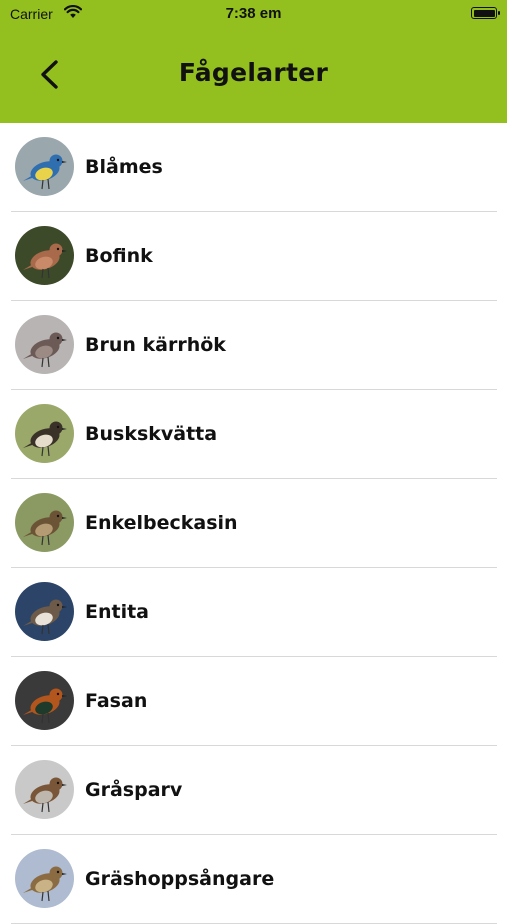  Describe the element at coordinates (253, 701) in the screenshot. I see `list-item: Fasan` at that location.